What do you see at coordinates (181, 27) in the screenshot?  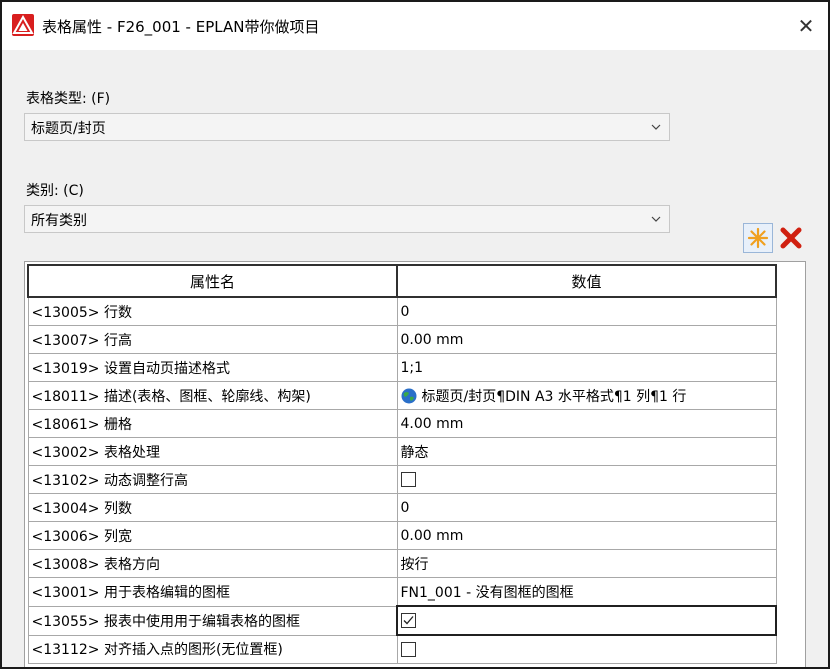 I see `window-title: 表格属性 - F26_001 - EPLAN带你做项目` at bounding box center [181, 27].